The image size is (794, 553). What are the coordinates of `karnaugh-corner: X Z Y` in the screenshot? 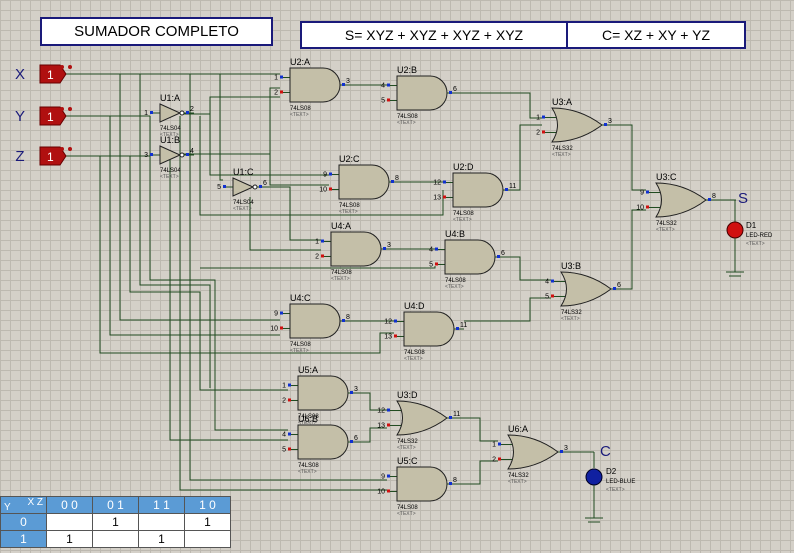 It's located at (23, 505).